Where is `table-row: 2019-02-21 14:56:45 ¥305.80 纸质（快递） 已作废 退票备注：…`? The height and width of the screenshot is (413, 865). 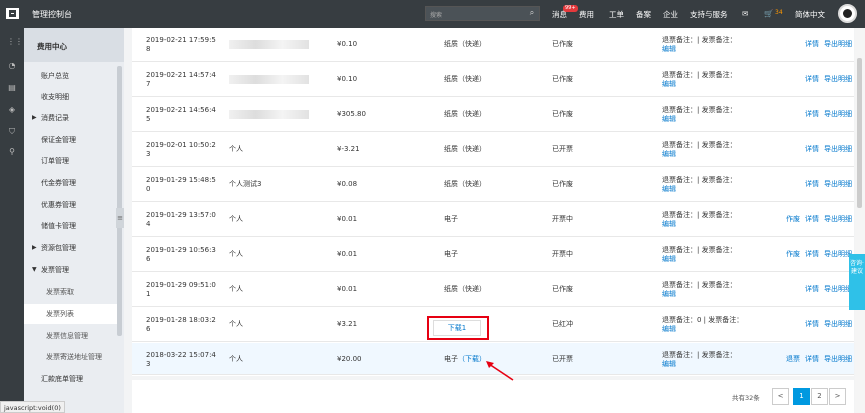 table-row: 2019-02-21 14:56:45 ¥305.80 纸质（快递） 已作废 退票备注：… is located at coordinates (493, 115).